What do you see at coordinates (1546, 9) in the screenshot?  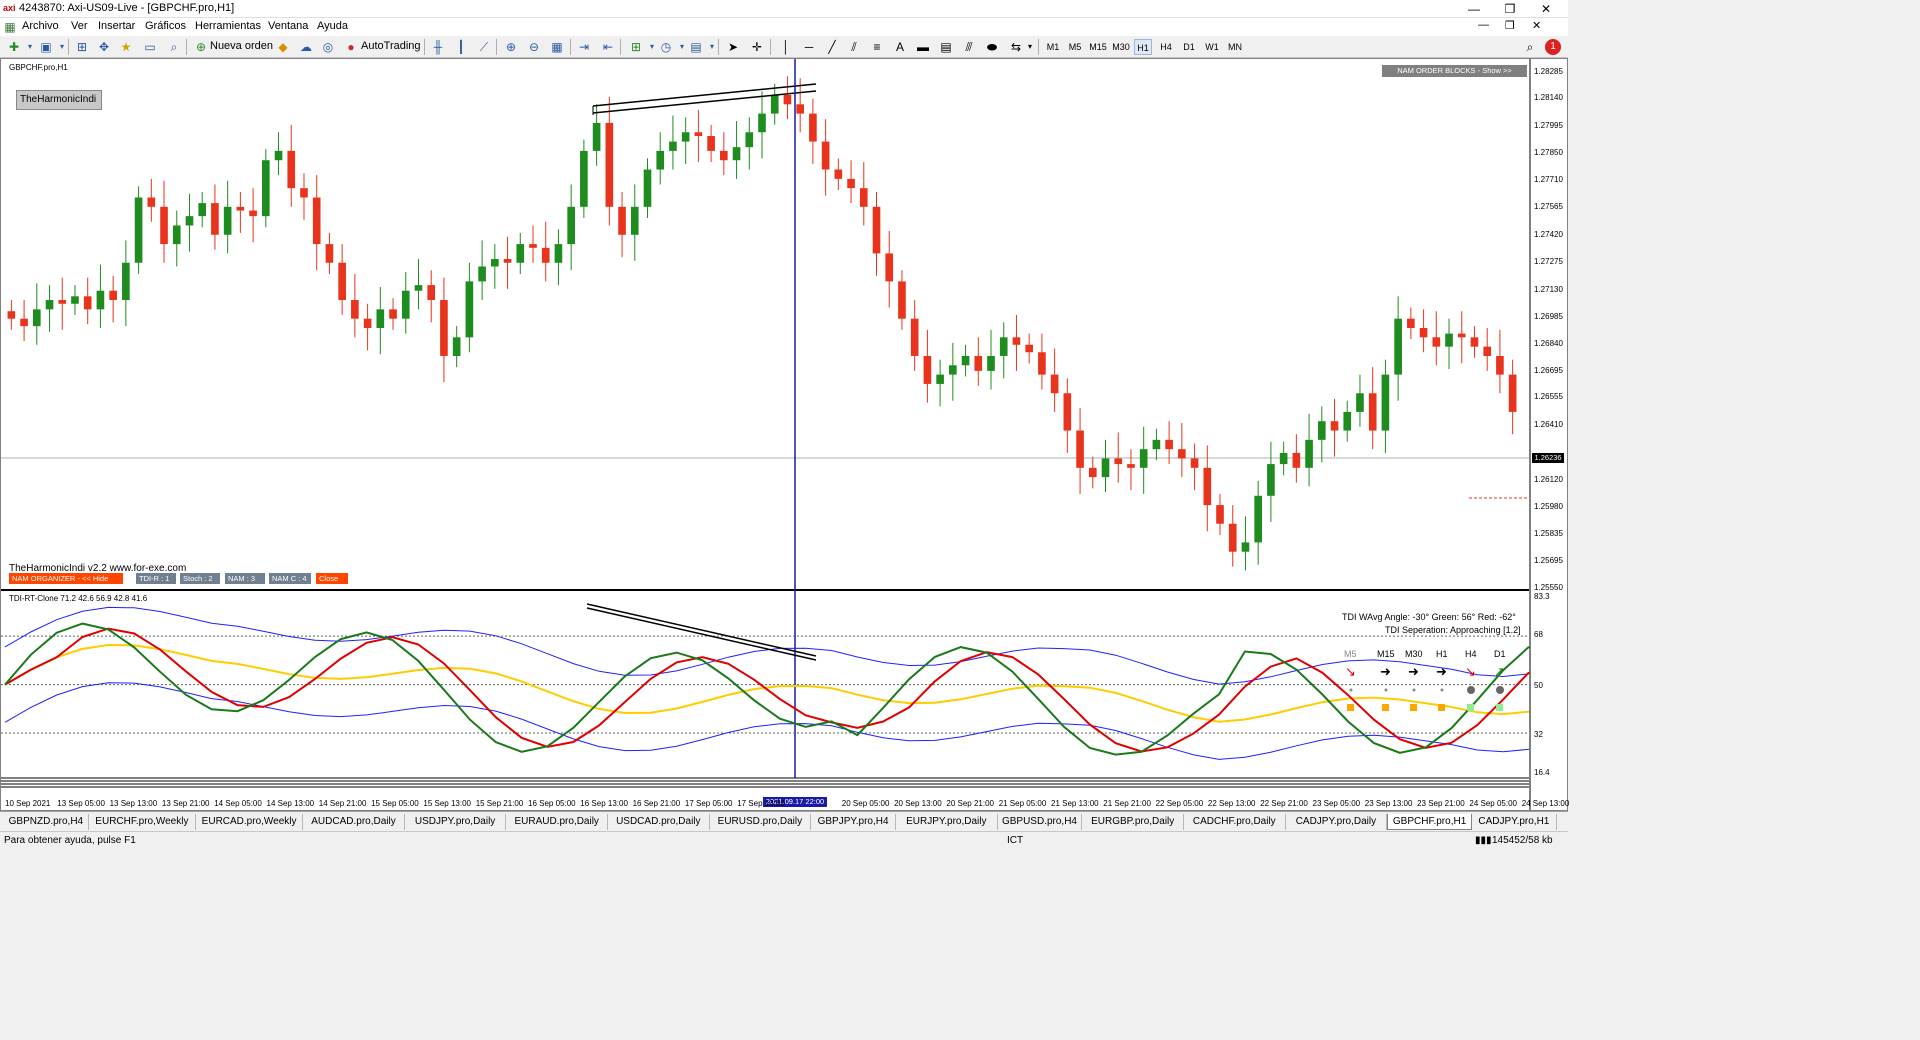 I see `close-button: ✕` at bounding box center [1546, 9].